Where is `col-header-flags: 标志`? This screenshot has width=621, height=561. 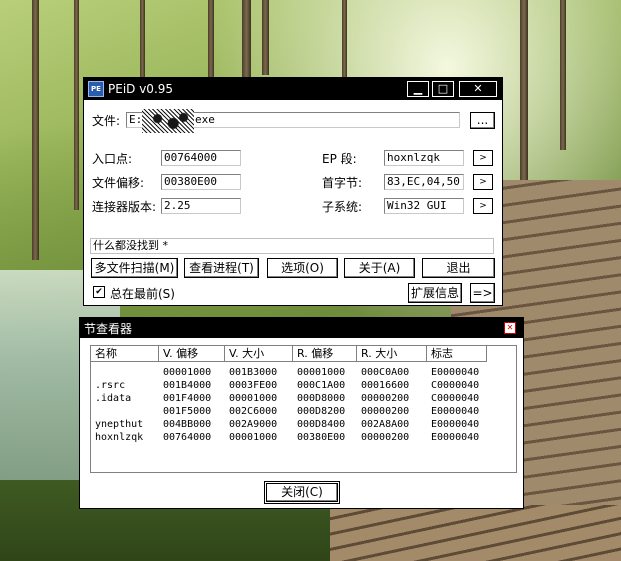 col-header-flags: 标志 is located at coordinates (457, 354).